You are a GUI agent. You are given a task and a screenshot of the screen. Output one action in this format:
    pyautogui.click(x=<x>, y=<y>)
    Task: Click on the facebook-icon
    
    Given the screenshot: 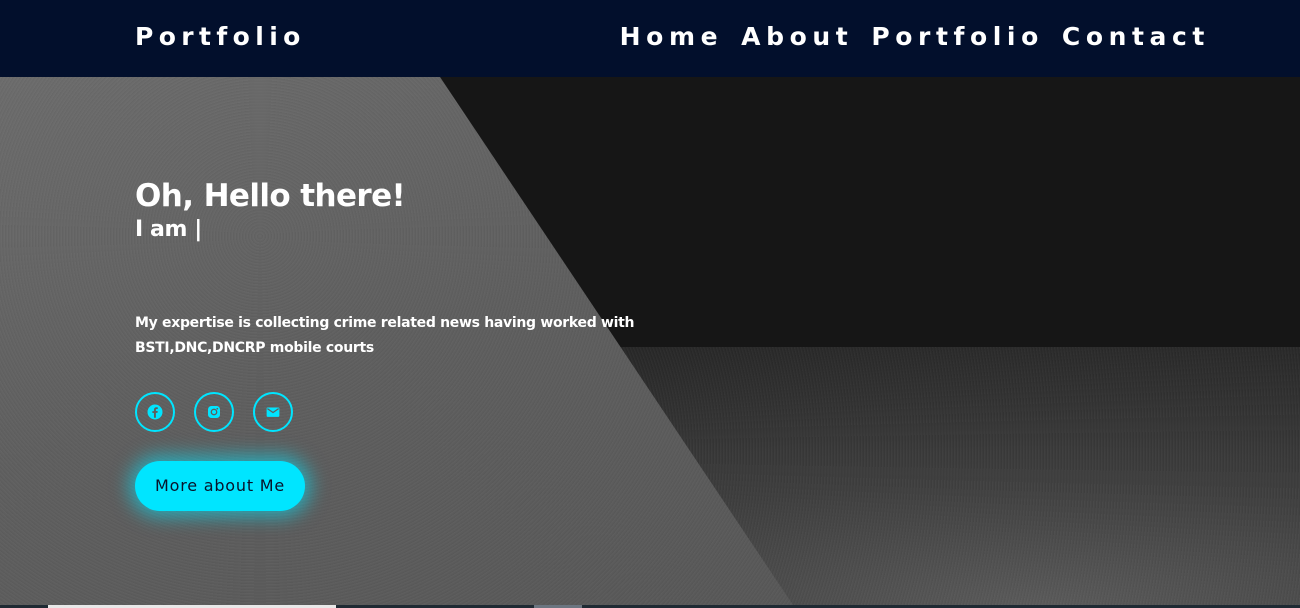 What is the action you would take?
    pyautogui.click(x=155, y=412)
    